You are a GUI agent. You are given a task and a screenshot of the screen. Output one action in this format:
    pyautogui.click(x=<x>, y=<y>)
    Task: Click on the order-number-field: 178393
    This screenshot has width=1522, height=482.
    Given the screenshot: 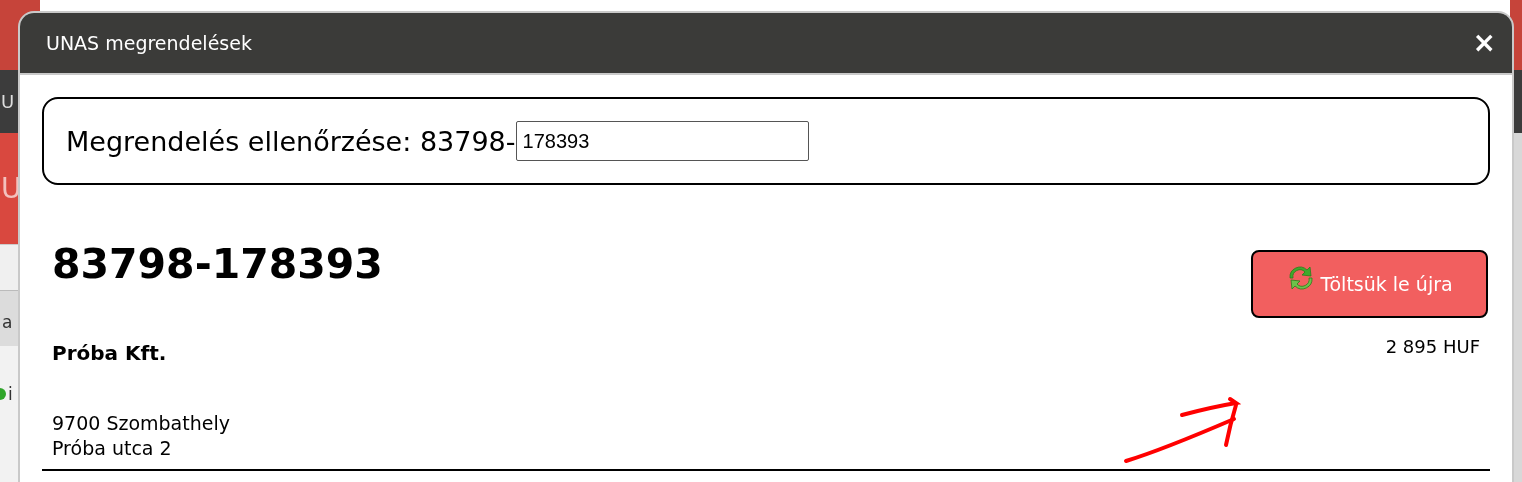 What is the action you would take?
    pyautogui.click(x=662, y=141)
    